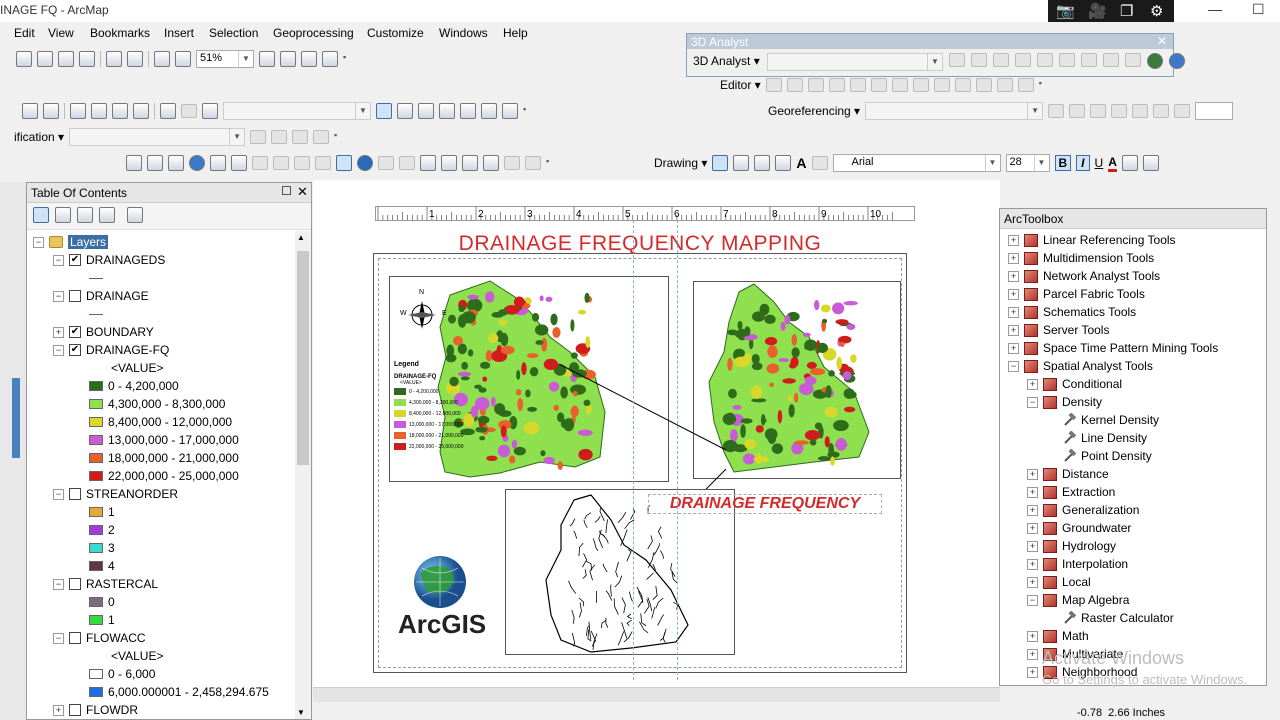 The image size is (1280, 720). What do you see at coordinates (99, 638) in the screenshot?
I see `toc-layer-flowacc: − FLOWACC` at bounding box center [99, 638].